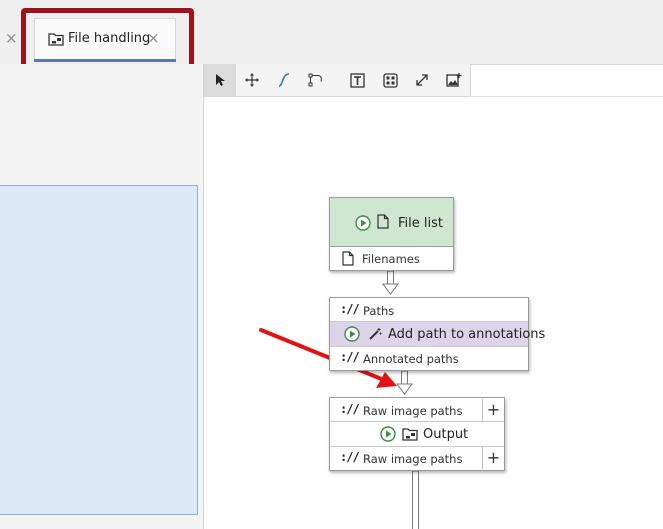 The height and width of the screenshot is (529, 663). Describe the element at coordinates (411, 359) in the screenshot. I see `port-label: Annotated paths` at that location.